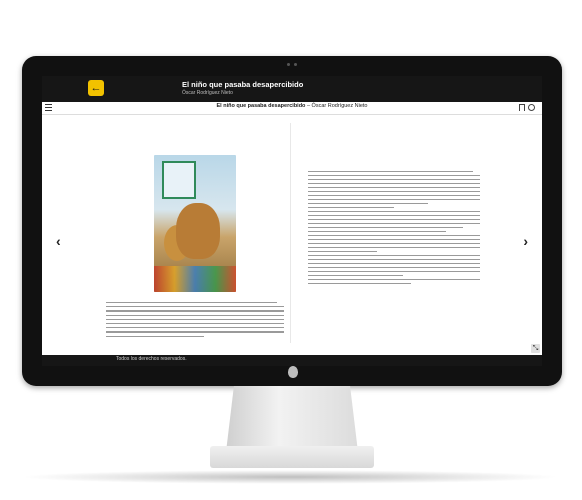  I want to click on book-title: El niño que pasaba desapercibido, so click(261, 106).